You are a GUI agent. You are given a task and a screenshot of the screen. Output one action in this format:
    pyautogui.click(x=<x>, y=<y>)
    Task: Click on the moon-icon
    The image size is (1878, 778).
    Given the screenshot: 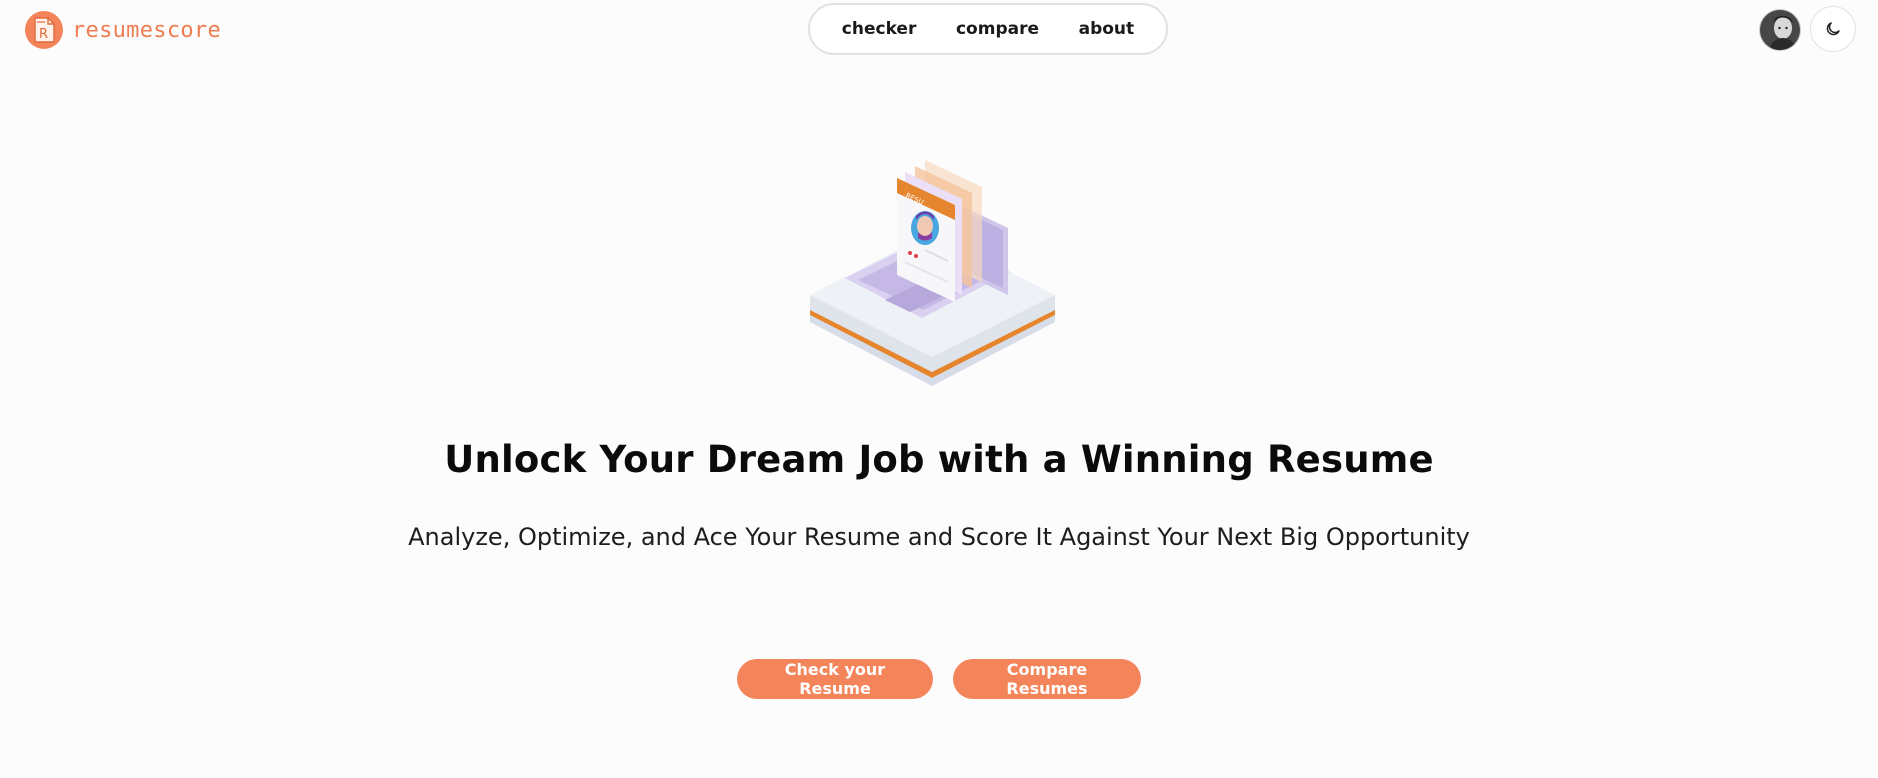 What is the action you would take?
    pyautogui.click(x=1833, y=29)
    